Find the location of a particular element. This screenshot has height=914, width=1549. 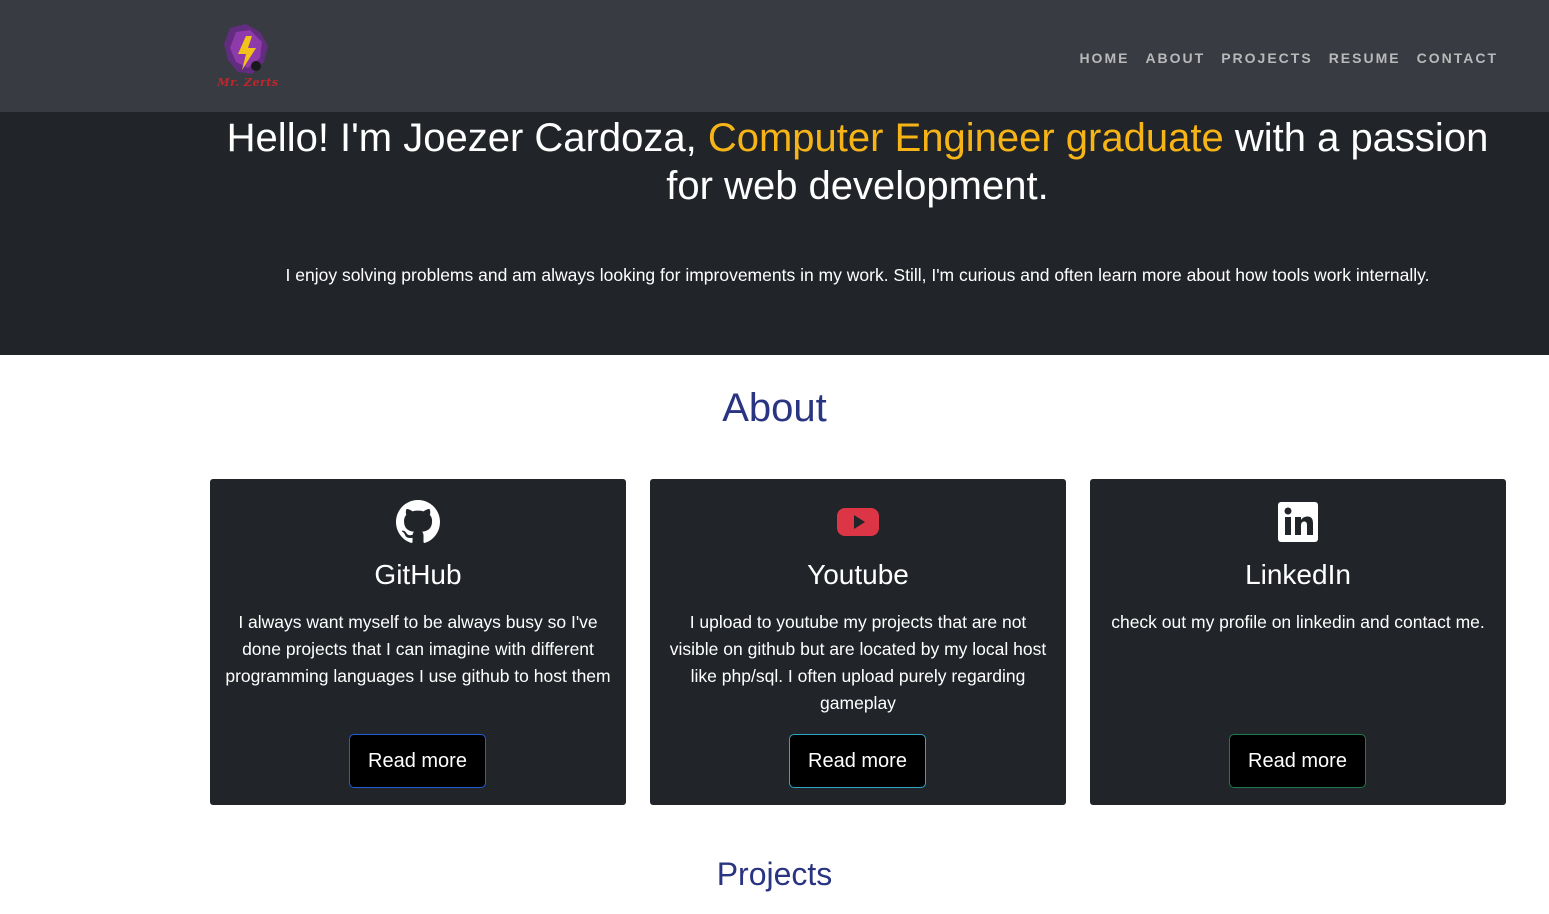

youtube-read-more-button: Read more is located at coordinates (857, 761).